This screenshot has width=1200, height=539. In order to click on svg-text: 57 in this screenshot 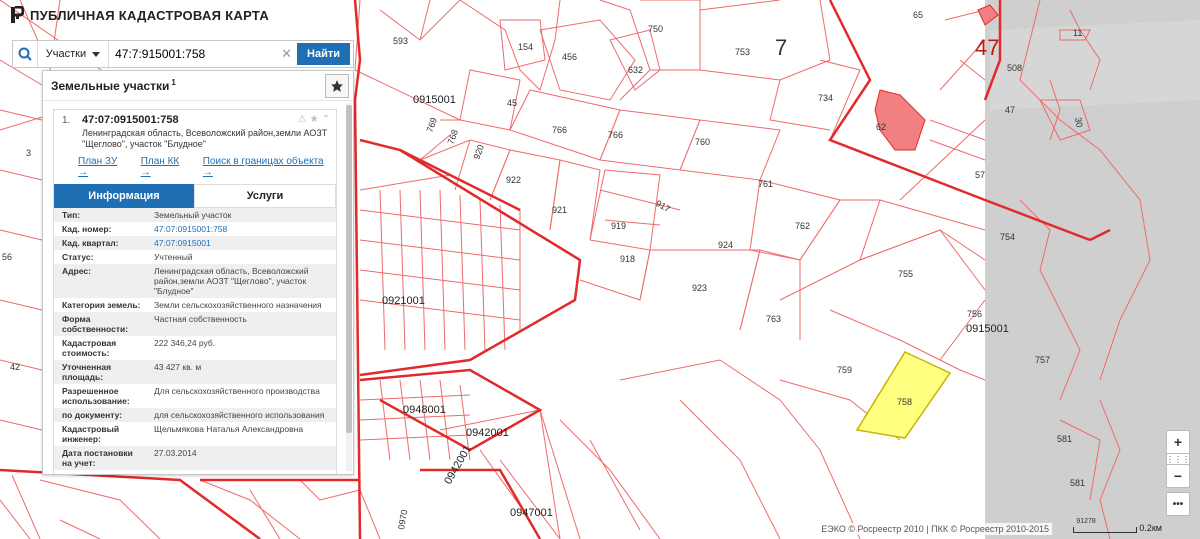, I will do `click(980, 175)`.